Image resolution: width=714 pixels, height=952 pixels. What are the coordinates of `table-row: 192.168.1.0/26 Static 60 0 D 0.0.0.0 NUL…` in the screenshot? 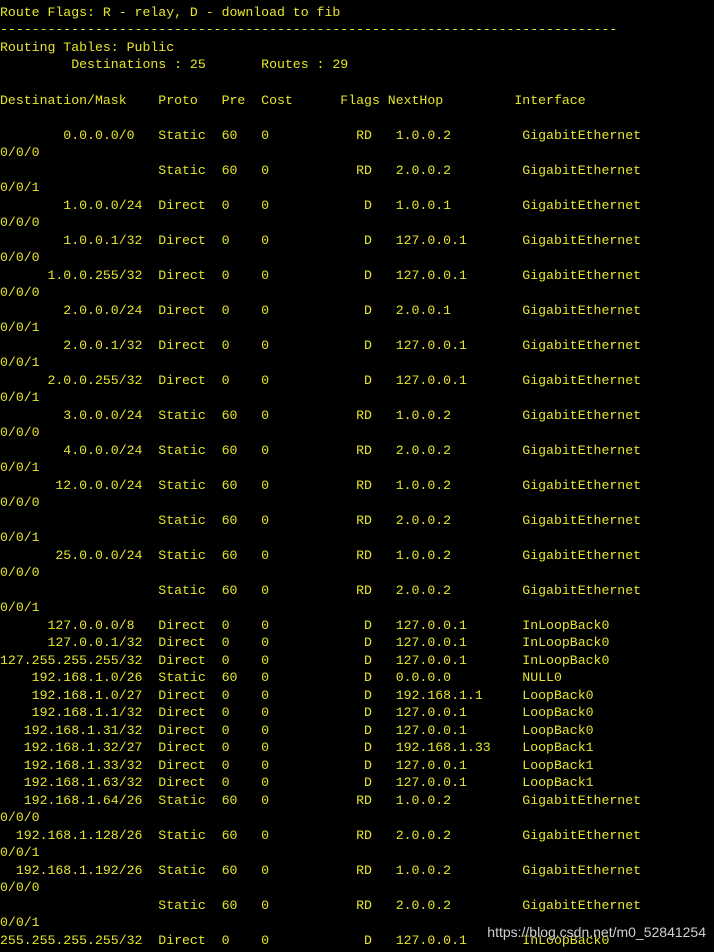 It's located at (281, 677).